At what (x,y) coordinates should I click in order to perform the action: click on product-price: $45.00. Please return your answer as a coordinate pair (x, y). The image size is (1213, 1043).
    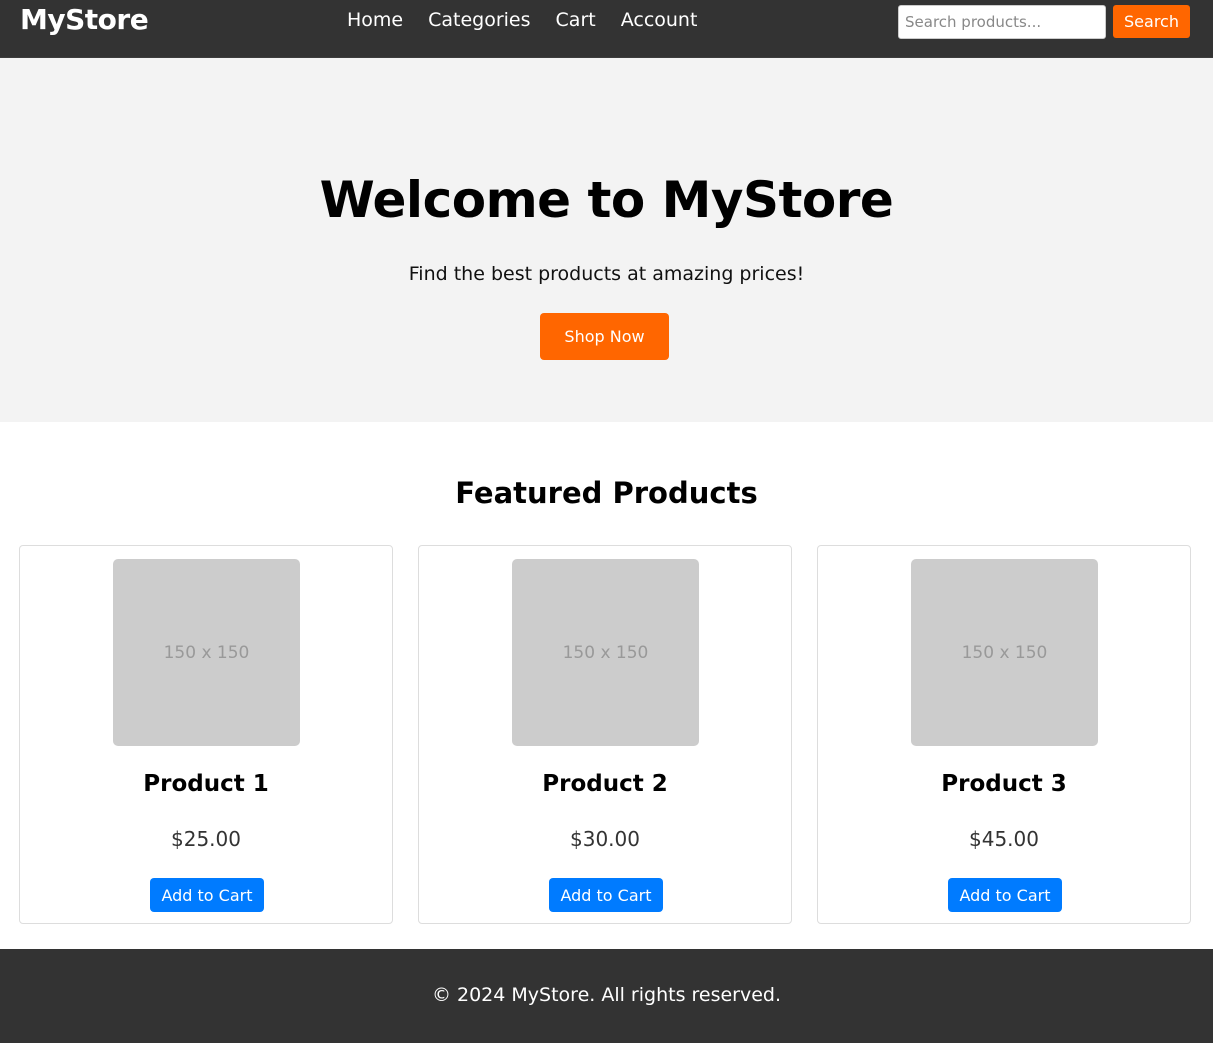
    Looking at the image, I should click on (1004, 839).